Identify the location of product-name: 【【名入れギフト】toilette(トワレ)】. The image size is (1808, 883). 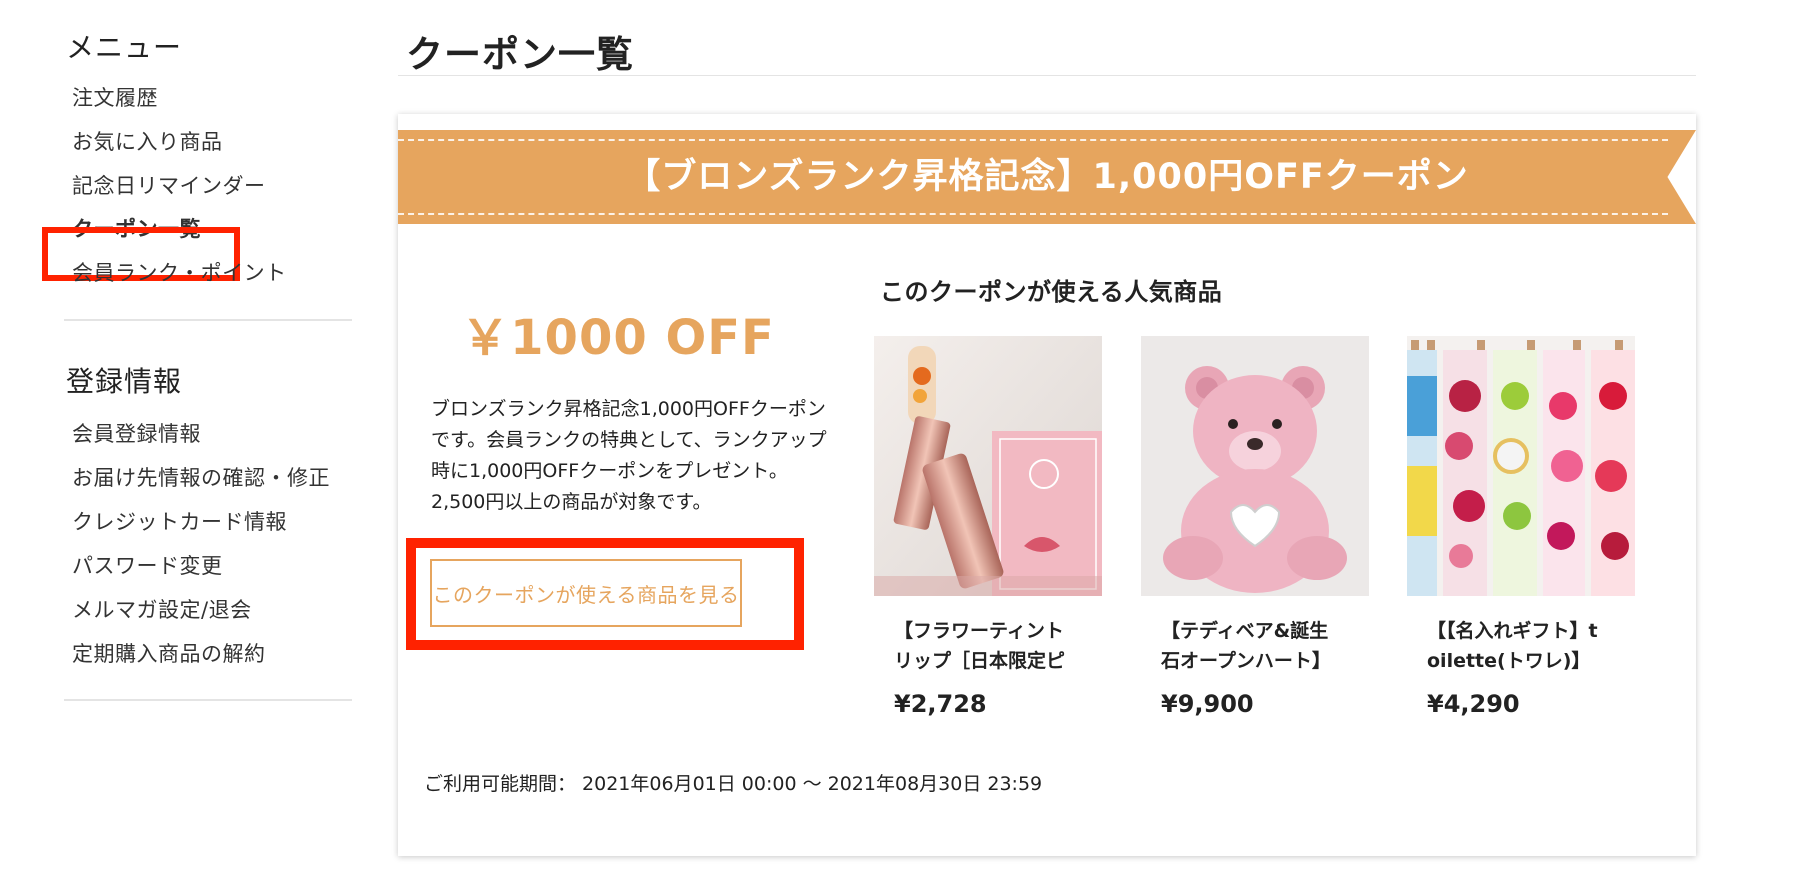
(1517, 646).